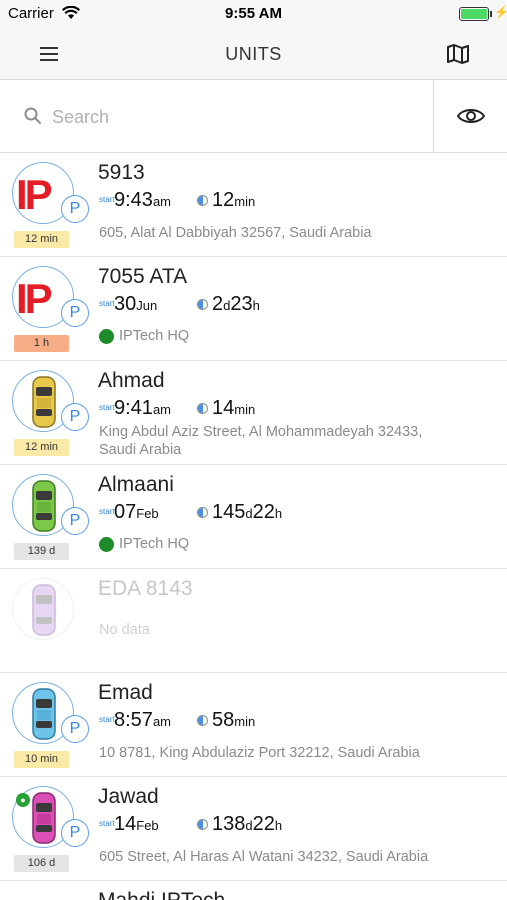  Describe the element at coordinates (23, 800) in the screenshot. I see `online-indicator-icon: ●` at that location.